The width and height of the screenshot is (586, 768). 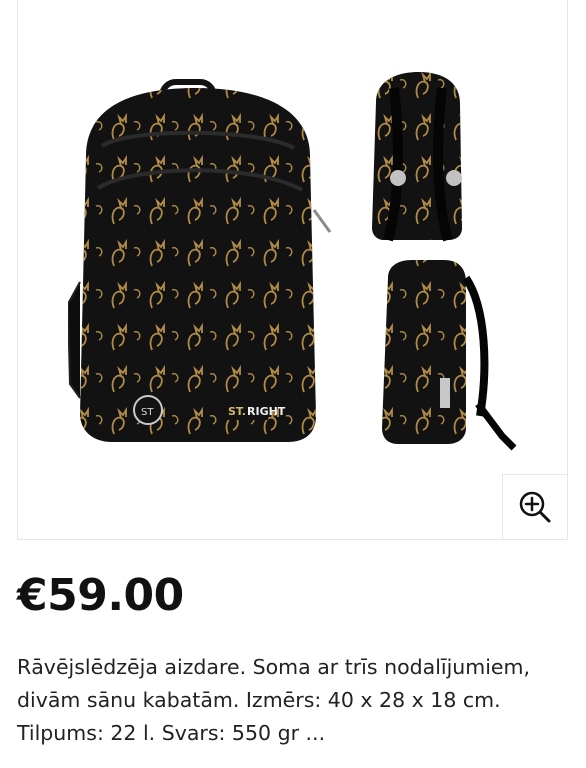 I want to click on side-view-image, so click(x=449, y=355).